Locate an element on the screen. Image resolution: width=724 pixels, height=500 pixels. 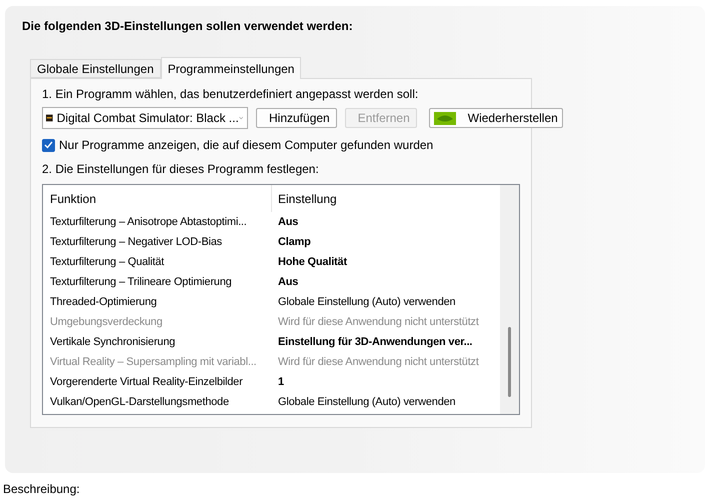
step-label: 2. Die Einstellungen für dieses Programm festlegen: is located at coordinates (181, 169).